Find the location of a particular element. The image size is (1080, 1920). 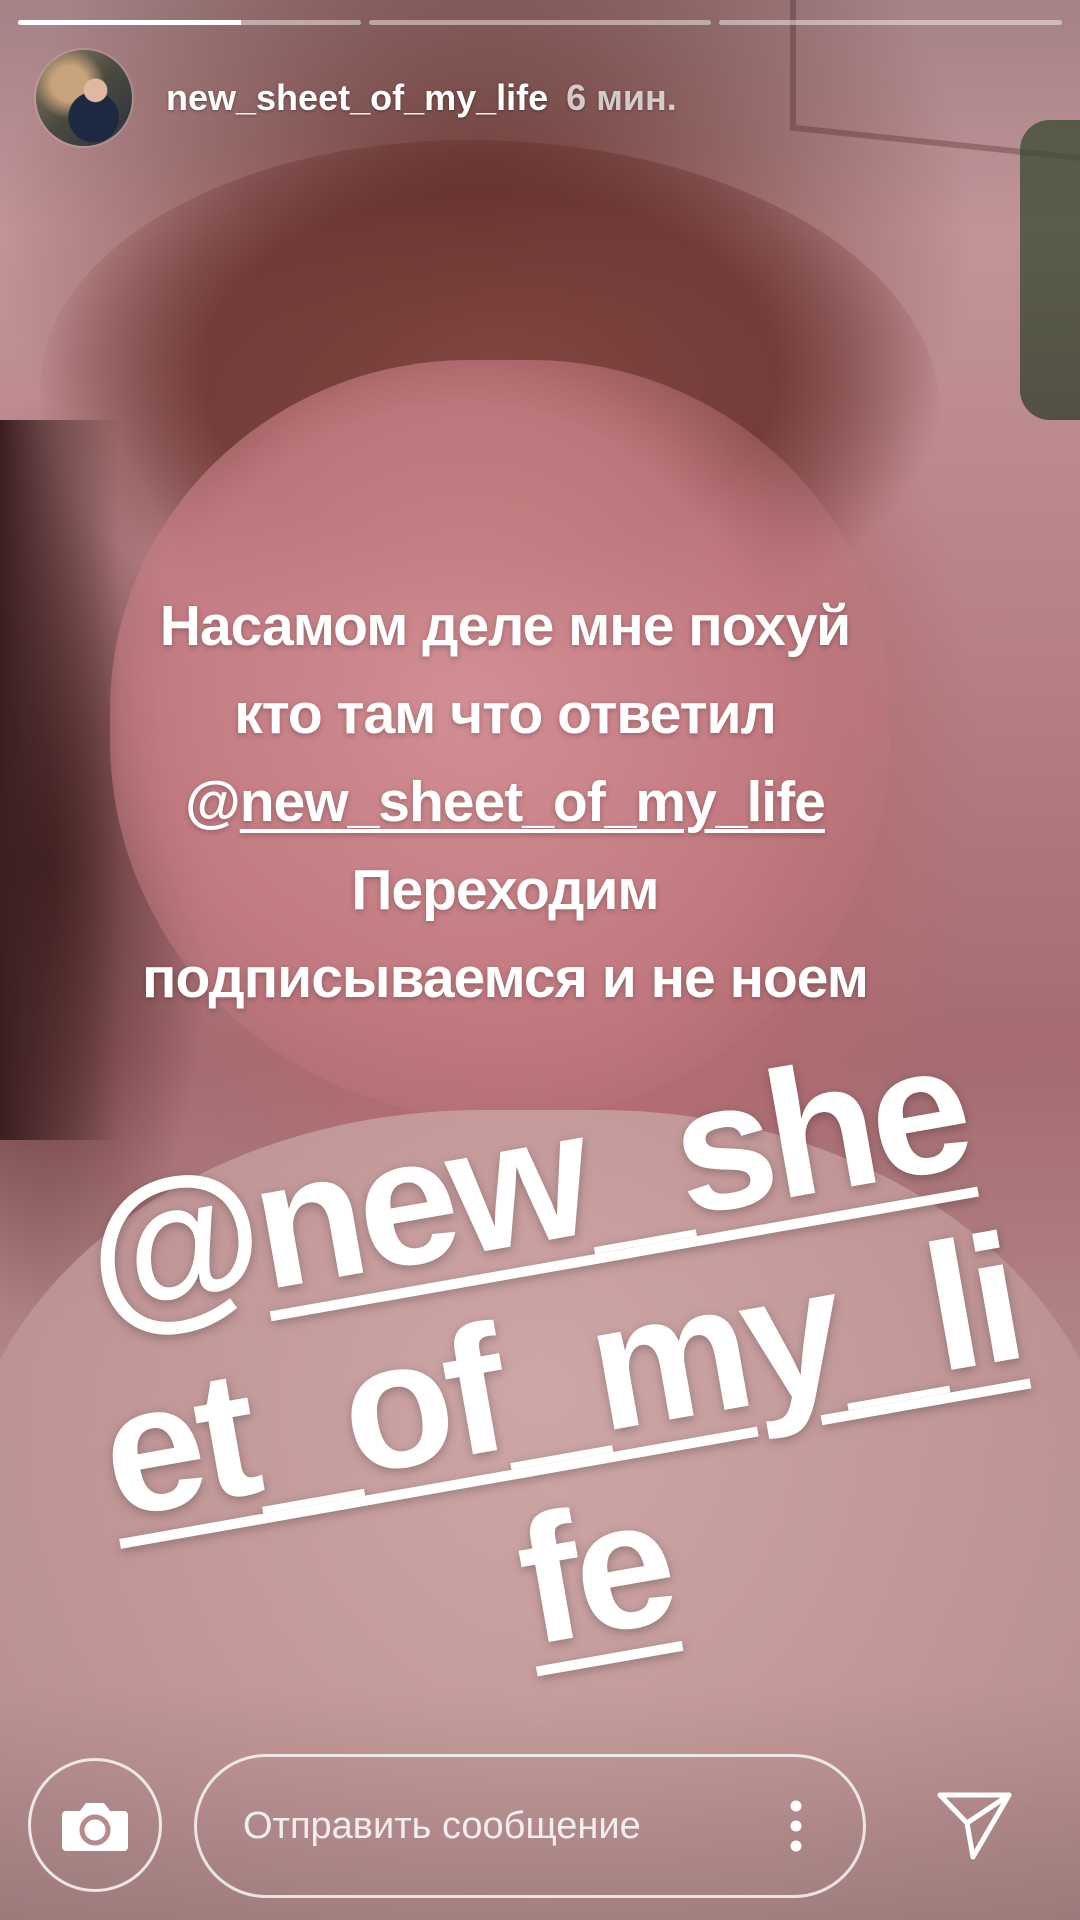

send-icon is located at coordinates (974, 1826).